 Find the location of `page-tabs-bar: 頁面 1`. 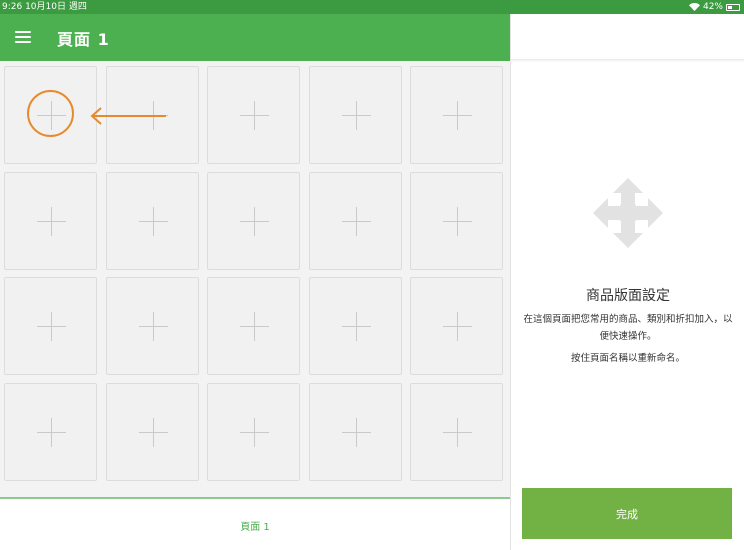

page-tabs-bar: 頁面 1 is located at coordinates (255, 524).